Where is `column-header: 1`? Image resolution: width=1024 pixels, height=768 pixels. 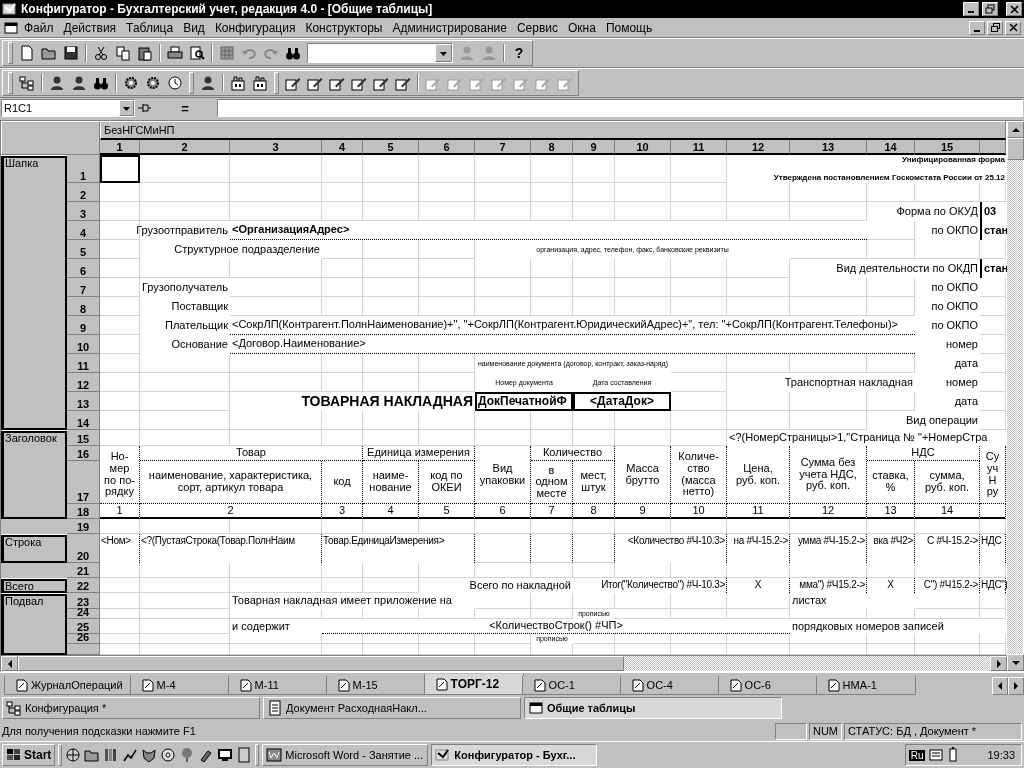 column-header: 1 is located at coordinates (120, 147).